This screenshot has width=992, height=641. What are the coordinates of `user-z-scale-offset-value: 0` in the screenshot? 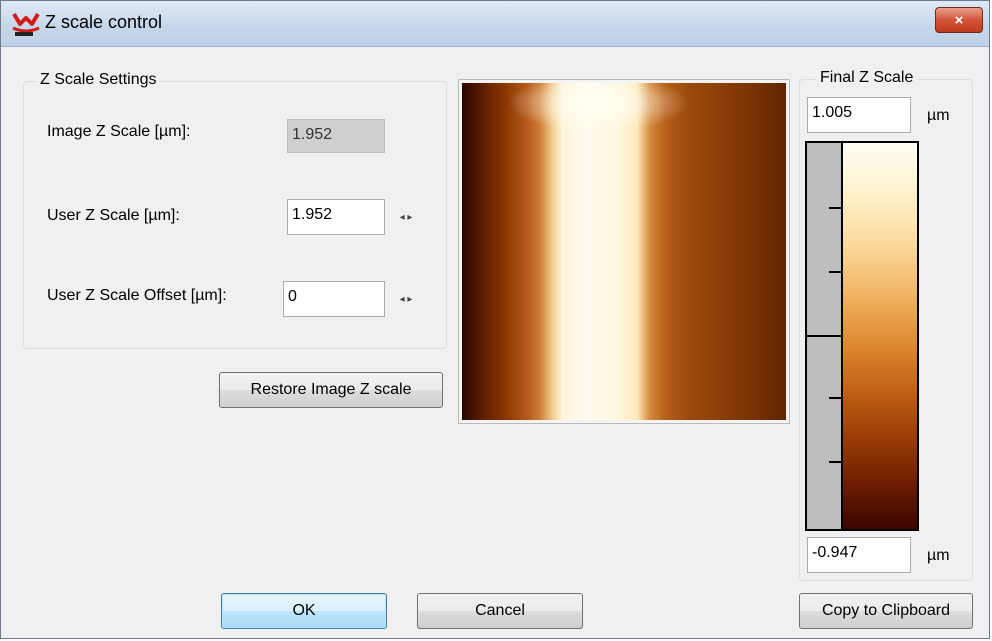 It's located at (292, 296).